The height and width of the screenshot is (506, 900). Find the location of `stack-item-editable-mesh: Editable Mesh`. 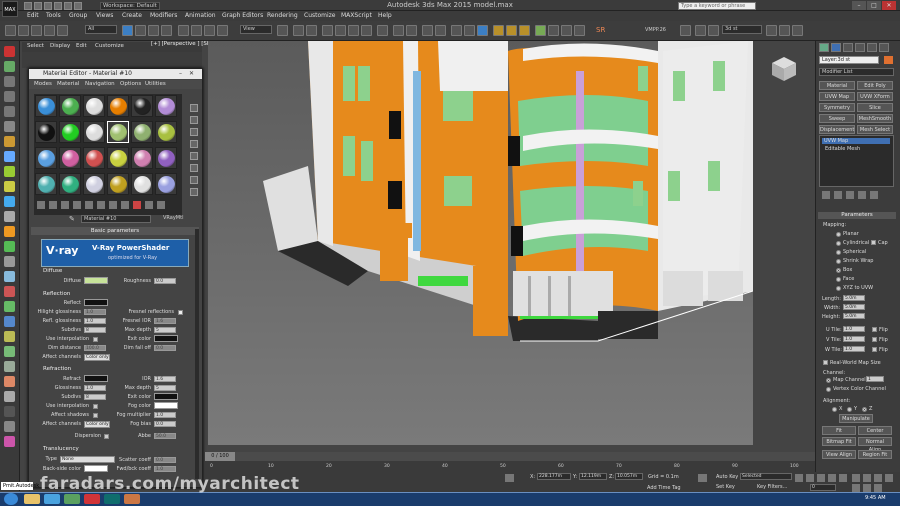

stack-item-editable-mesh: Editable Mesh is located at coordinates (842, 149).